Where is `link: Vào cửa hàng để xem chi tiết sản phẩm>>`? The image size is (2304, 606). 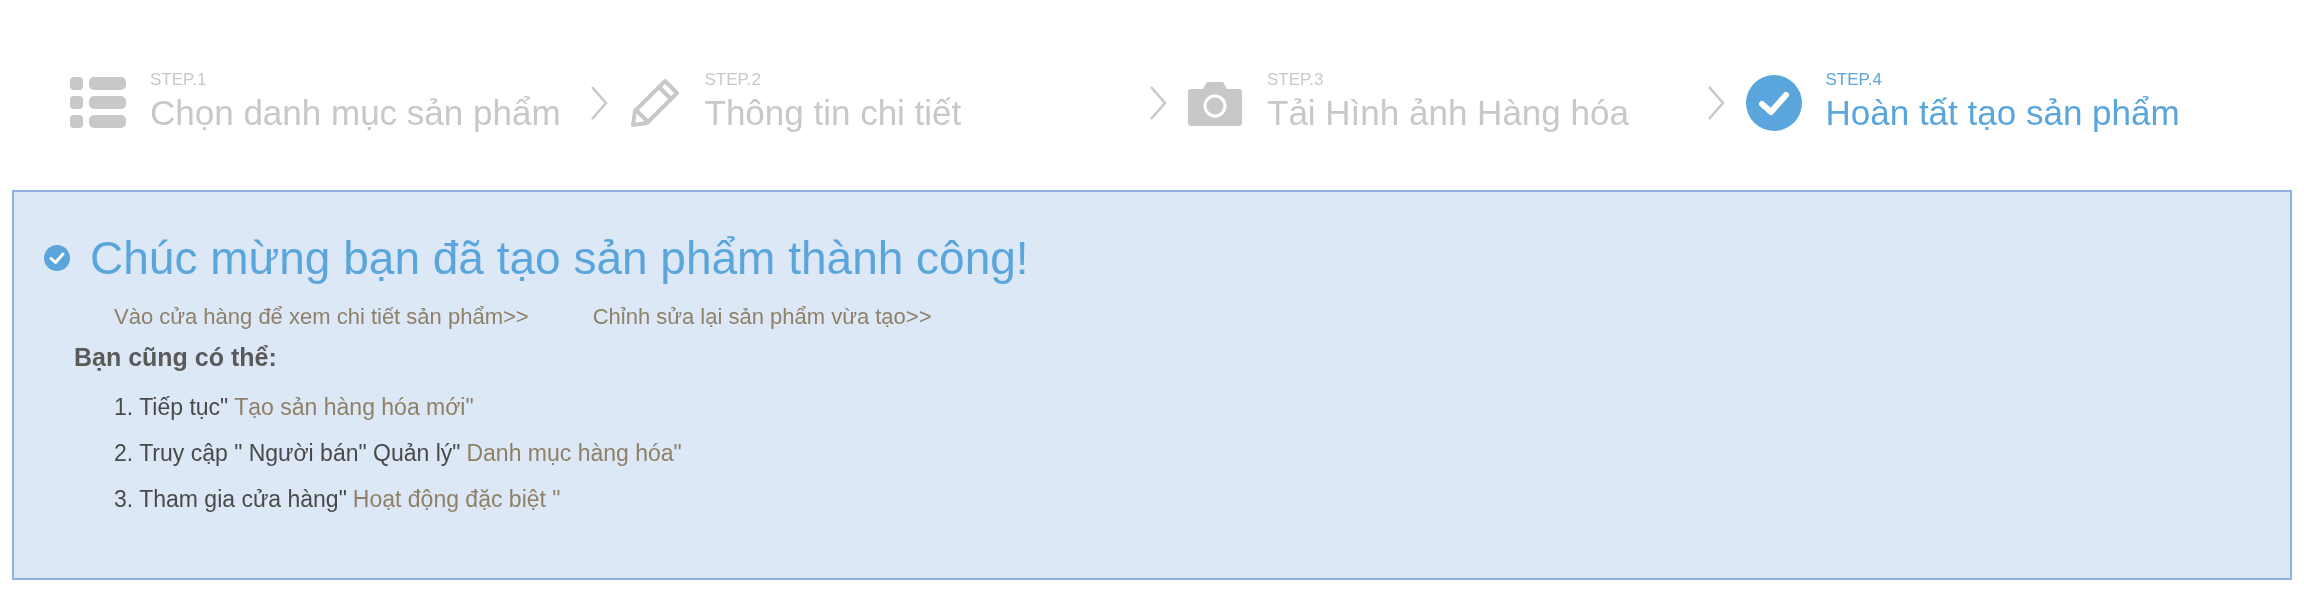 link: Vào cửa hàng để xem chi tiết sản phẩm>> is located at coordinates (321, 316).